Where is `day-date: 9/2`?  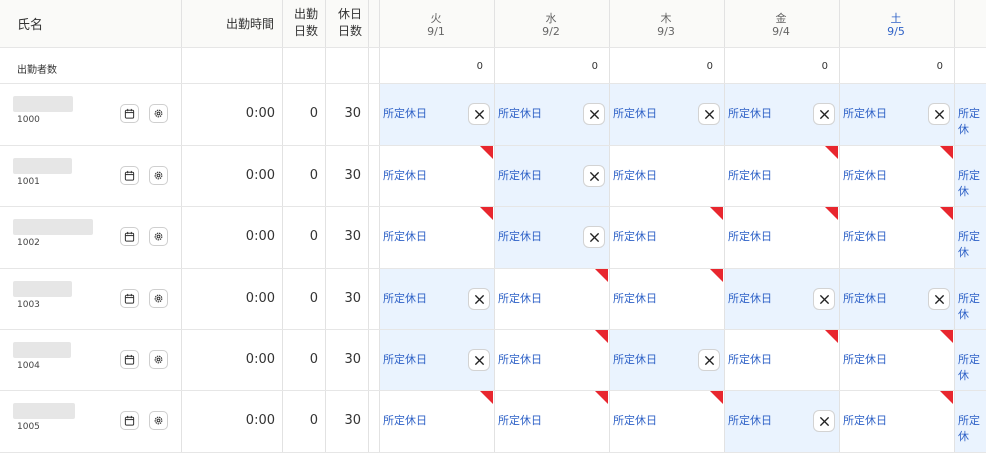 day-date: 9/2 is located at coordinates (551, 31).